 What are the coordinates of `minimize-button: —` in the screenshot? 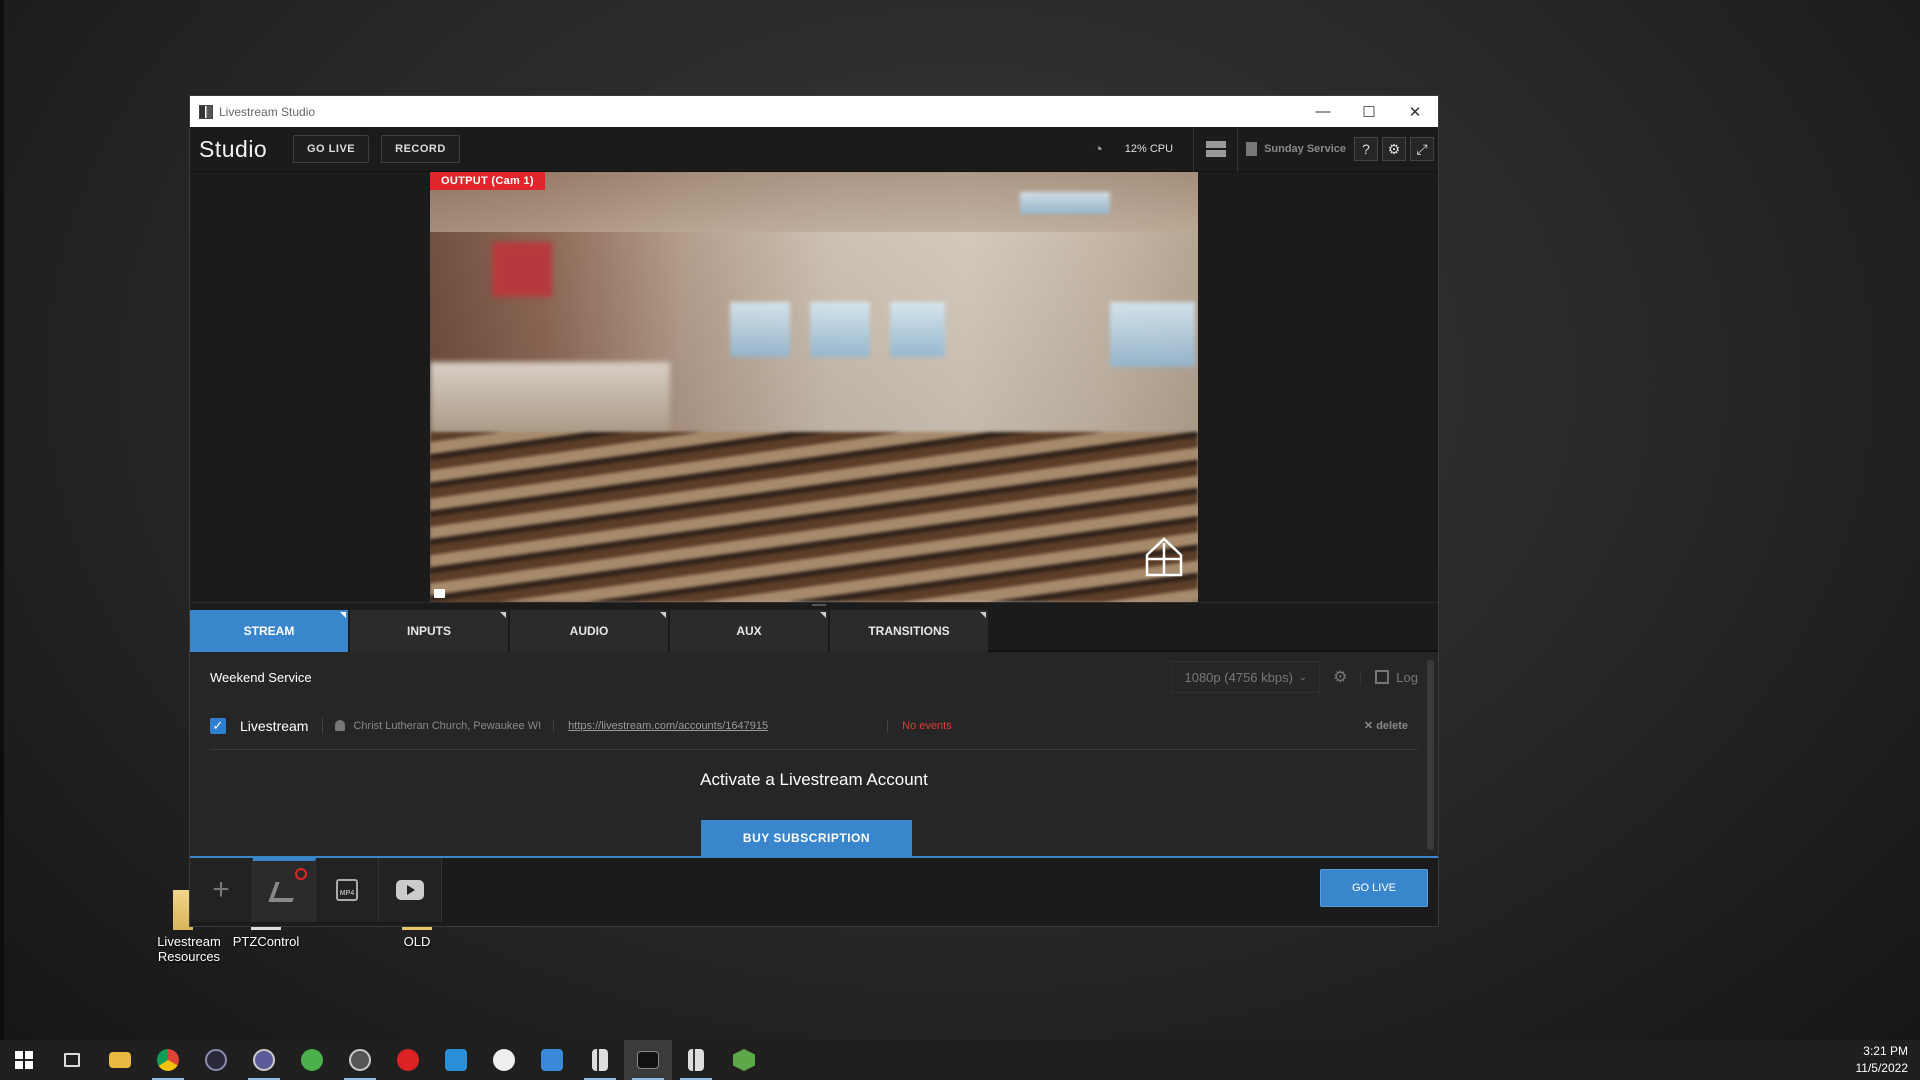 It's located at (1323, 111).